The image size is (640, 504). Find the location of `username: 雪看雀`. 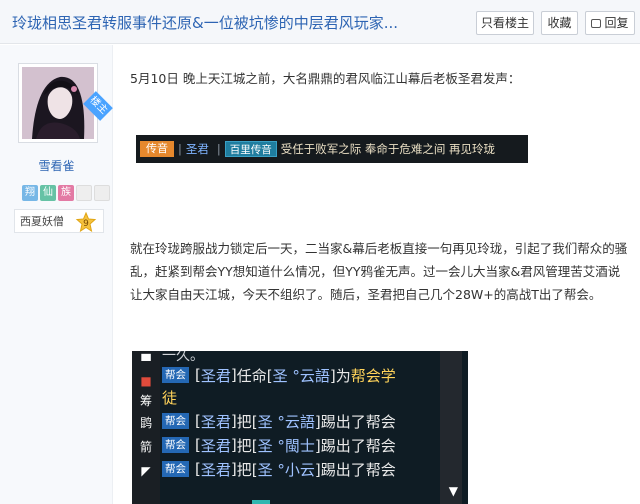

username: 雪看雀 is located at coordinates (56, 165).